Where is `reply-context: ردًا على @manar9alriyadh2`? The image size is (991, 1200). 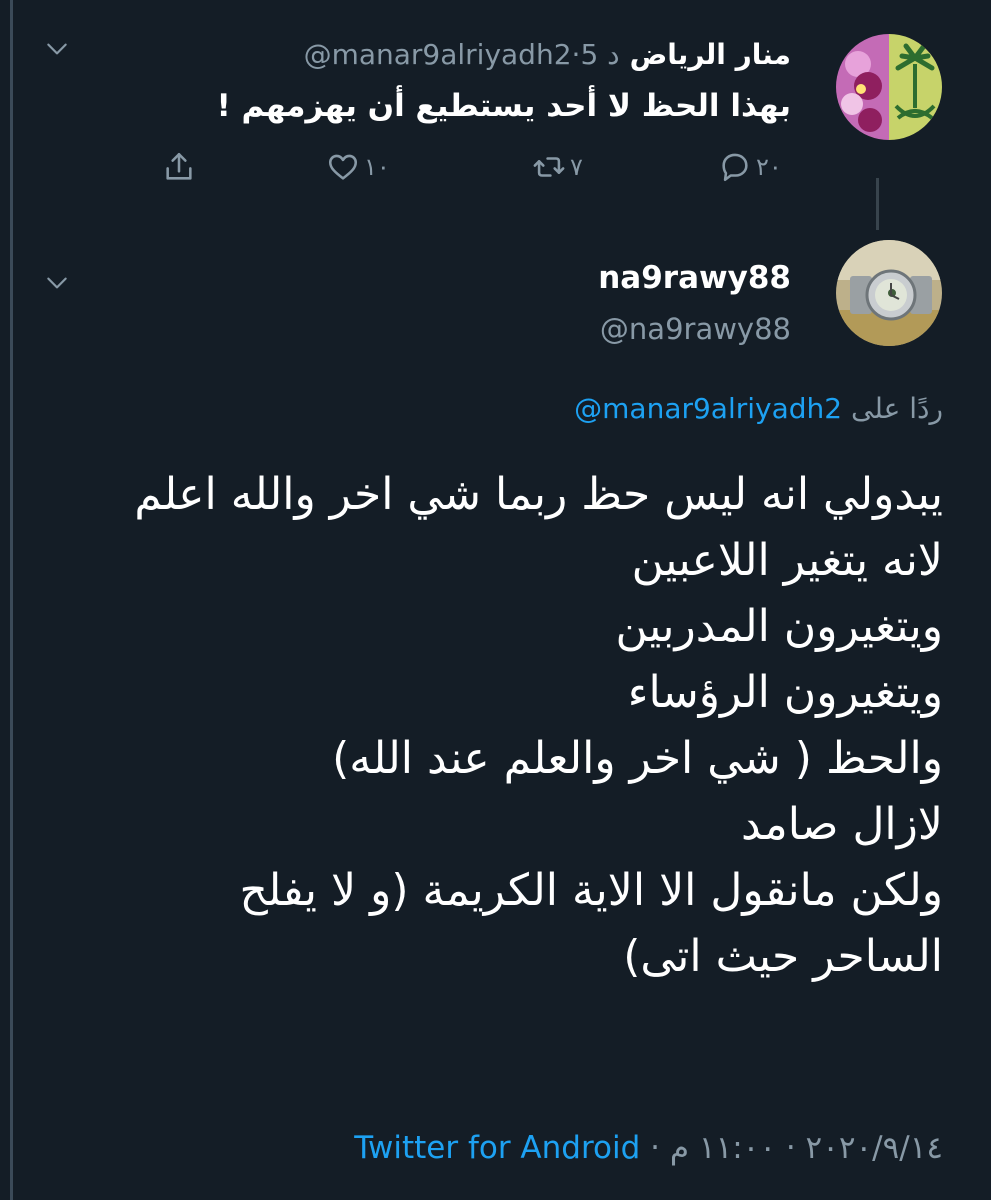 reply-context: ردًا على @manar9alriyadh2 is located at coordinates (758, 408).